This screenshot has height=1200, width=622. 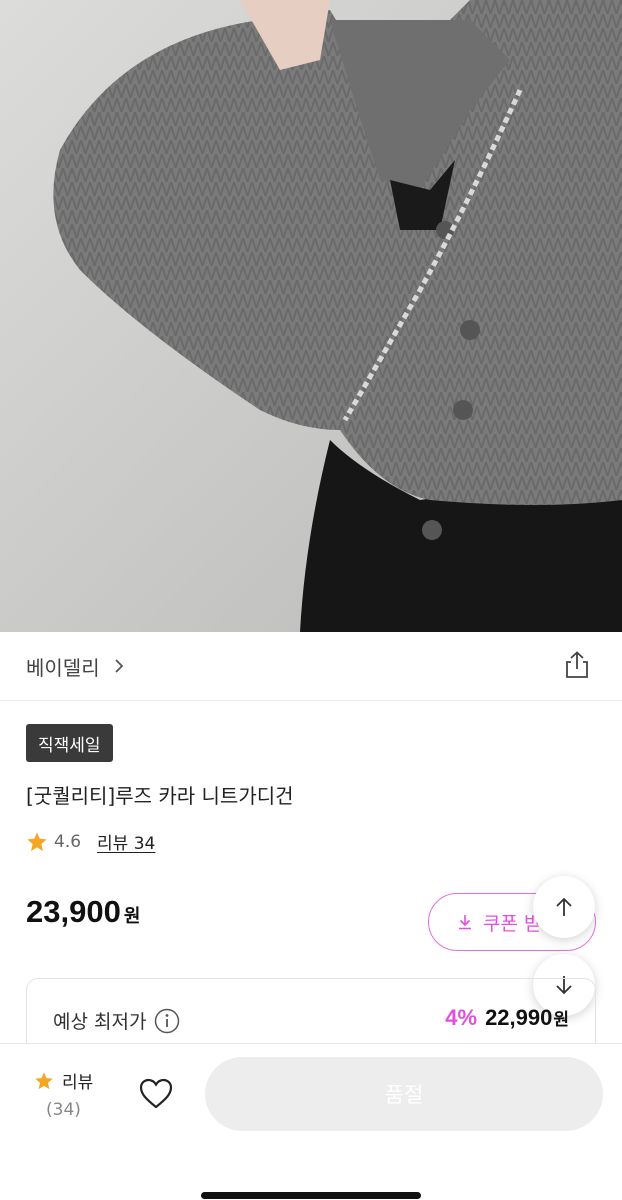 I want to click on rating-value: 4.6, so click(x=68, y=841).